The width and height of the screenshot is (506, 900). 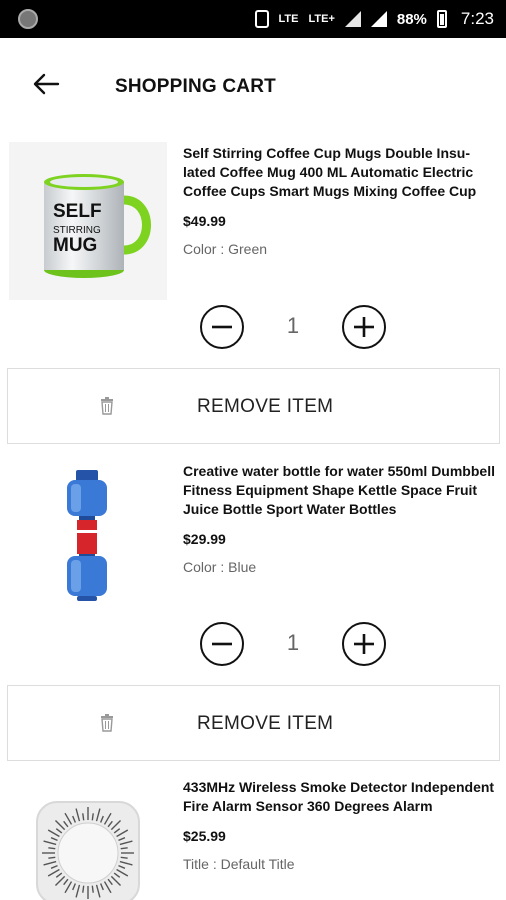 What do you see at coordinates (28, 19) in the screenshot?
I see `notification-icon` at bounding box center [28, 19].